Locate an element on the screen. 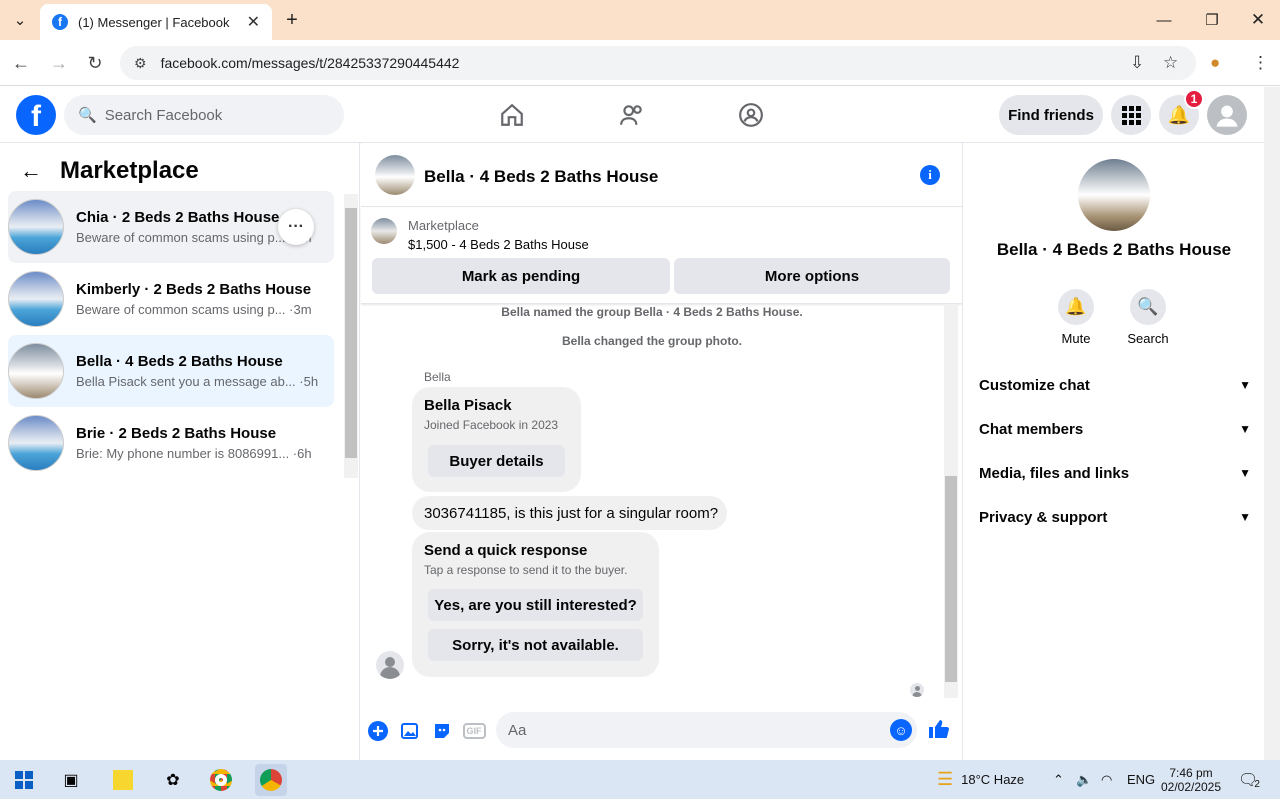  task-view-icon: ▣ is located at coordinates (71, 780).